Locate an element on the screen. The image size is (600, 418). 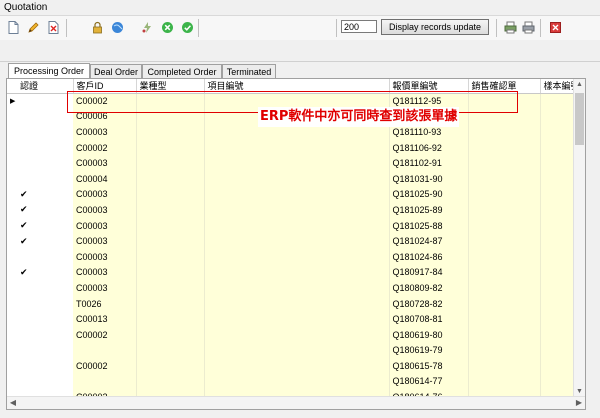
table-row: ✔ C00003 Q180917-84 is located at coordinates (294, 272).